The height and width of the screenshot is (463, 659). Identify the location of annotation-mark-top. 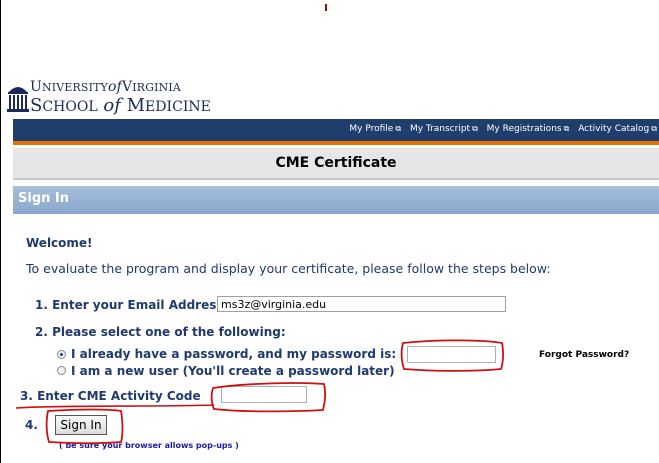
(326, 7).